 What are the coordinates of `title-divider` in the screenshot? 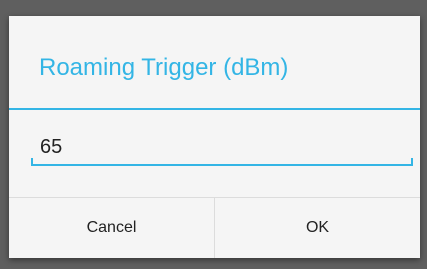 It's located at (214, 109).